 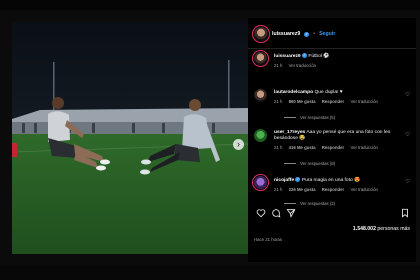 What do you see at coordinates (333, 214) in the screenshot?
I see `post-actions` at bounding box center [333, 214].